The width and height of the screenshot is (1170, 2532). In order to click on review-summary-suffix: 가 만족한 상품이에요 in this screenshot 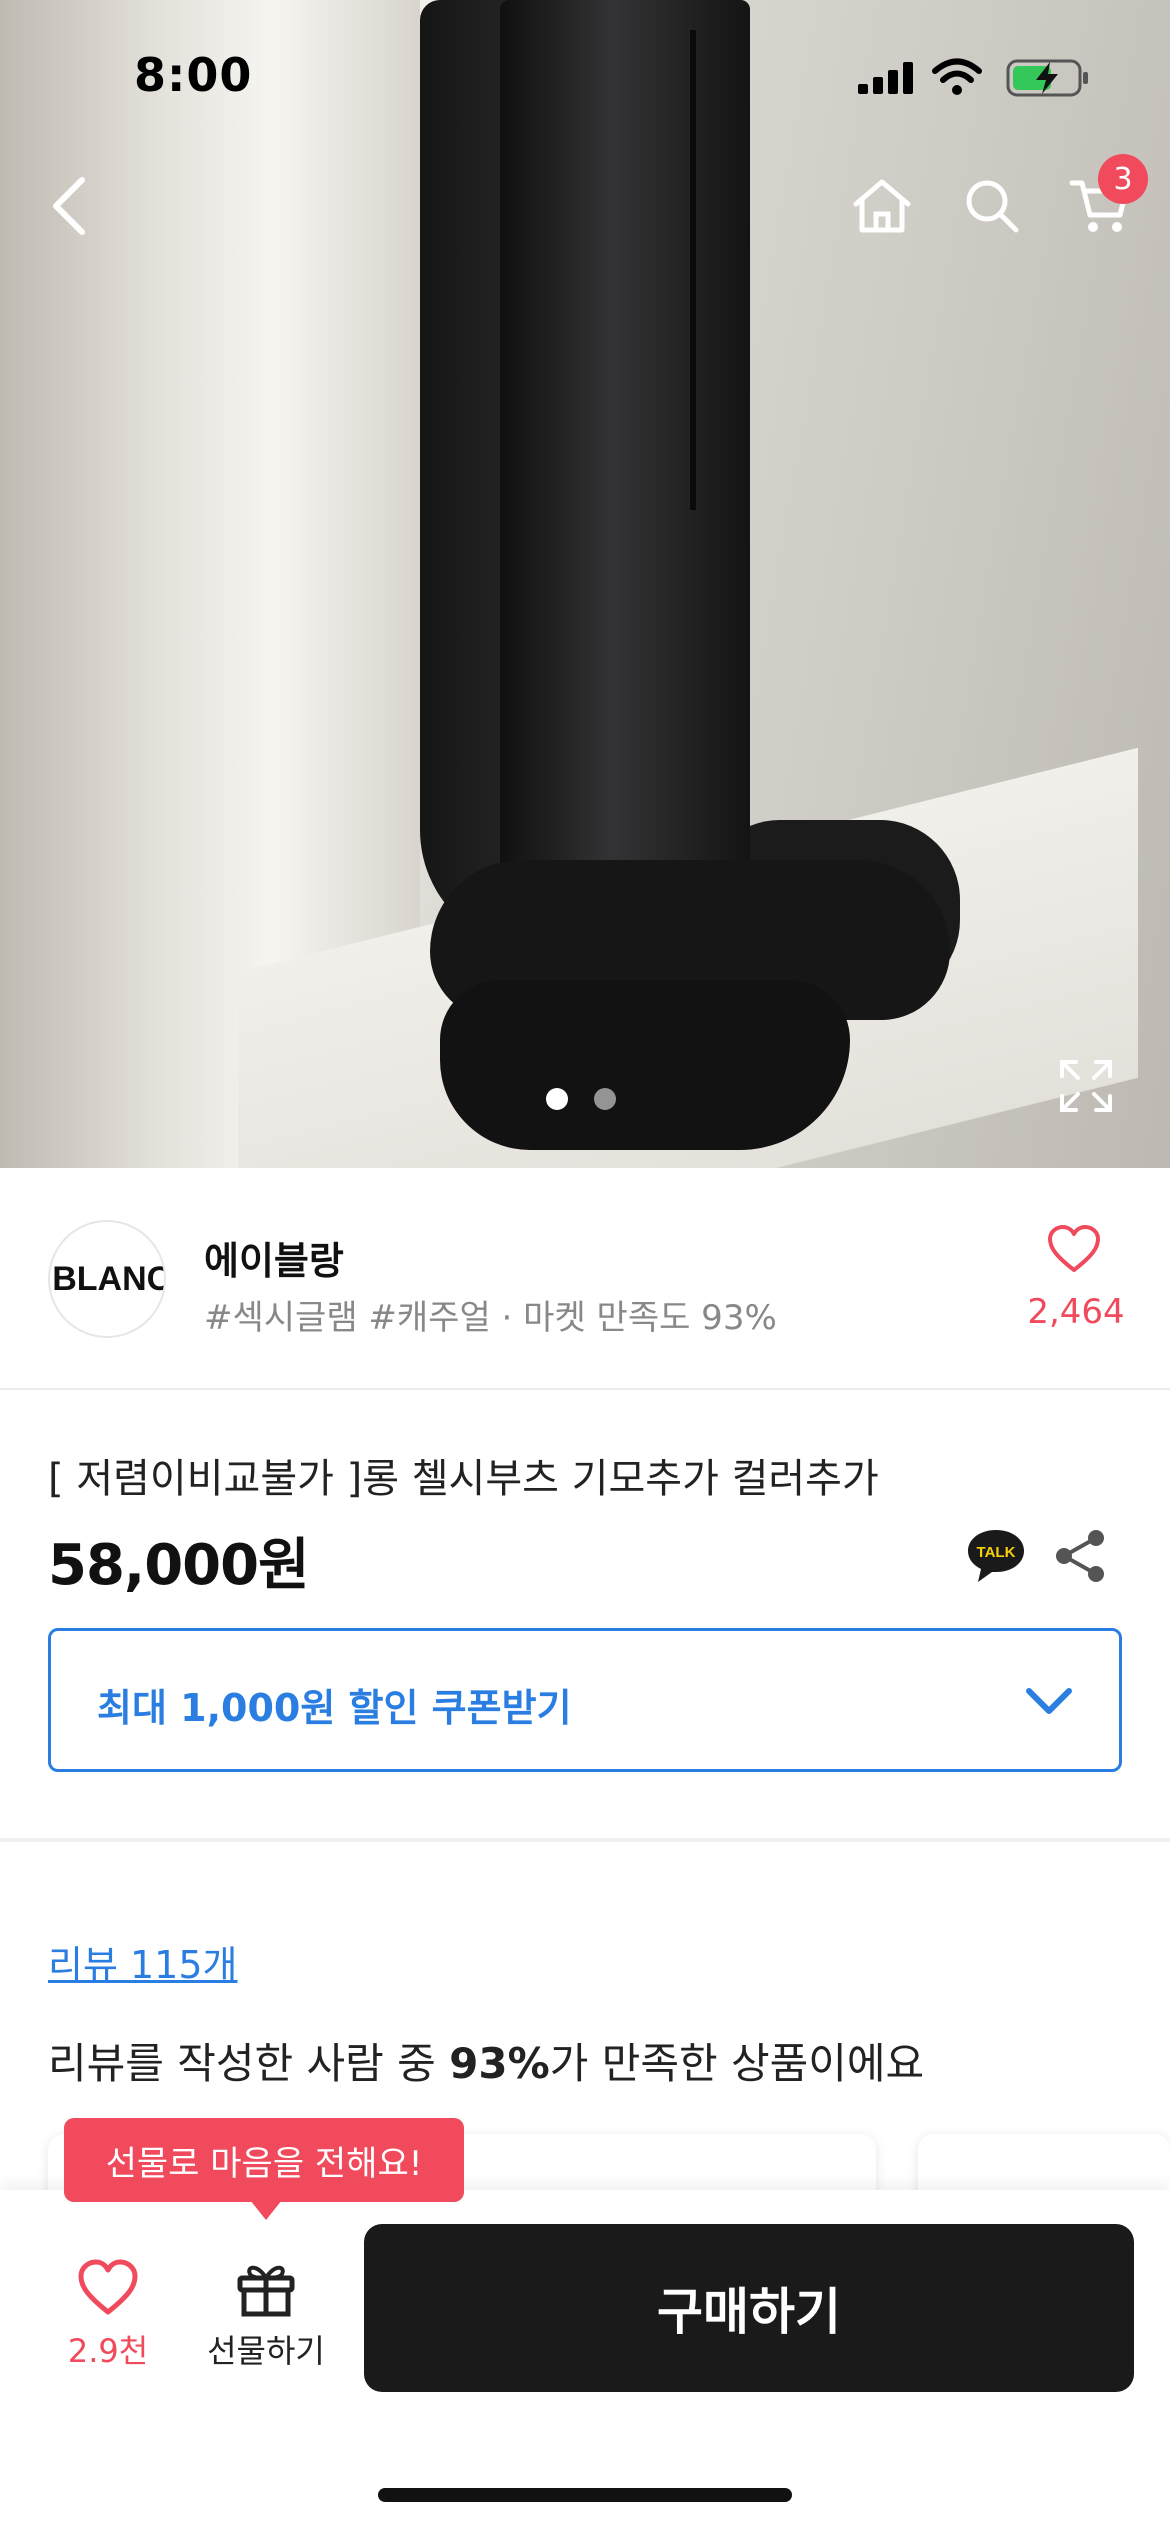, I will do `click(737, 2063)`.